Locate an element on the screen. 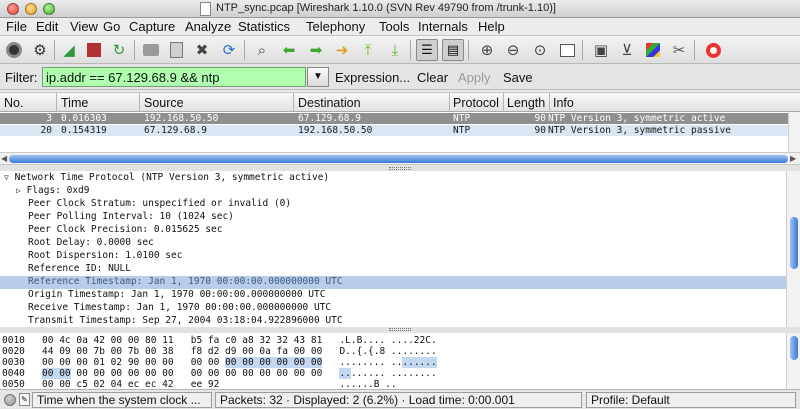  details-vscroll is located at coordinates (793, 251).